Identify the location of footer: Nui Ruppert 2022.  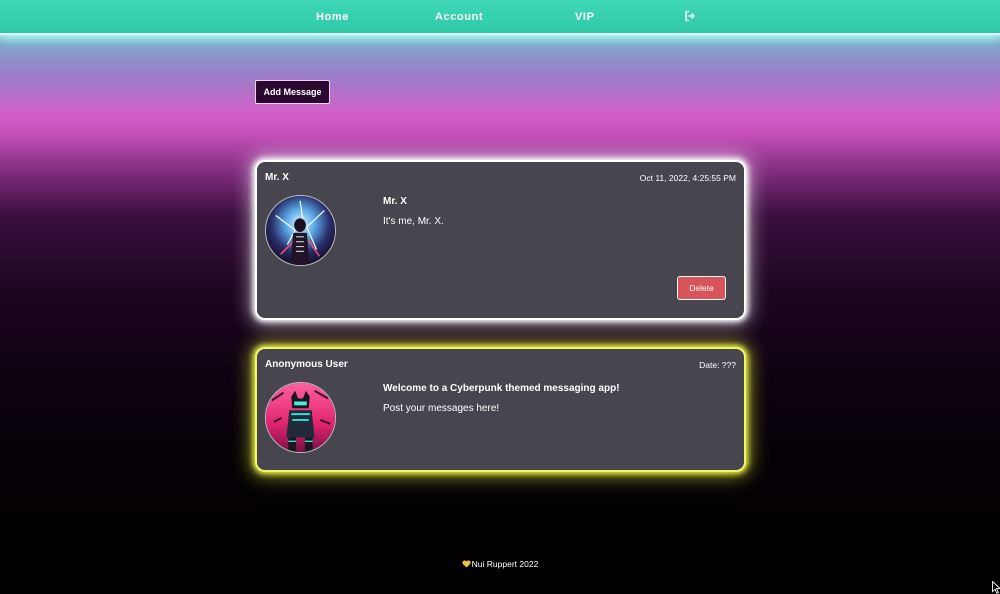
(500, 564).